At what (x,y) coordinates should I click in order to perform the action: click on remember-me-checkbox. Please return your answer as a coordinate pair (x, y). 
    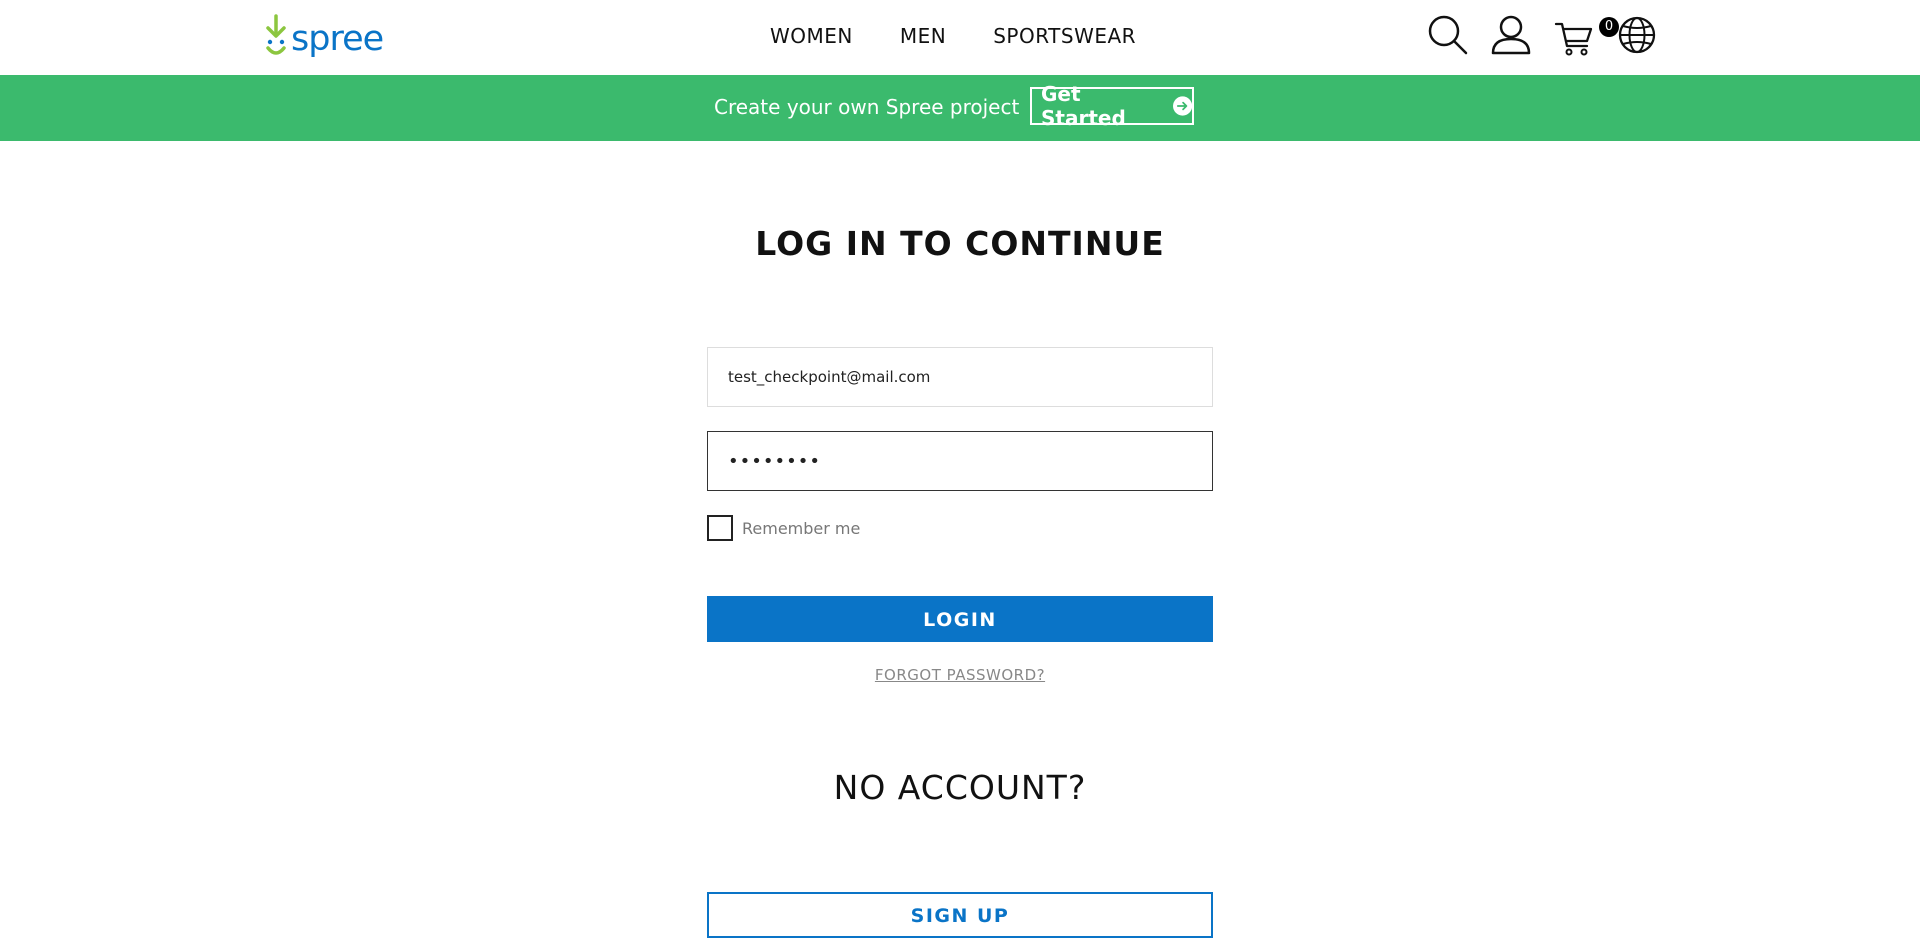
    Looking at the image, I should click on (720, 528).